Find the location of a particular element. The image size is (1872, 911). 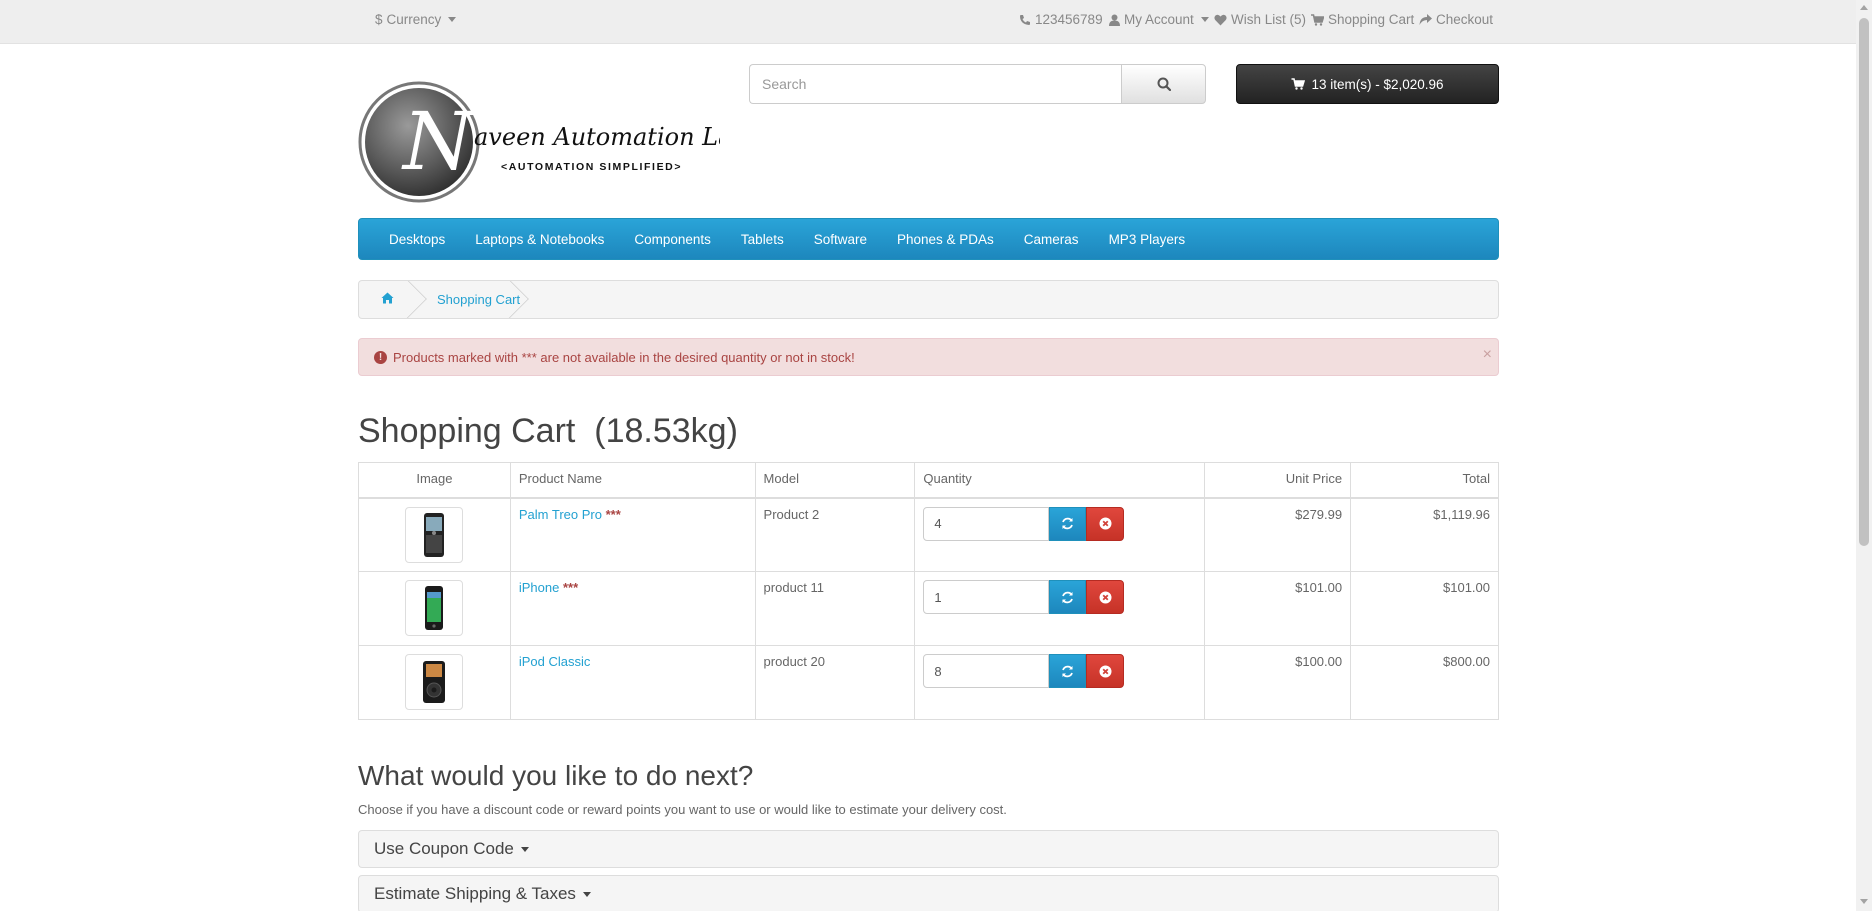

table-row: iPod Classic product 20 $100.00 $800.00 is located at coordinates (928, 682).